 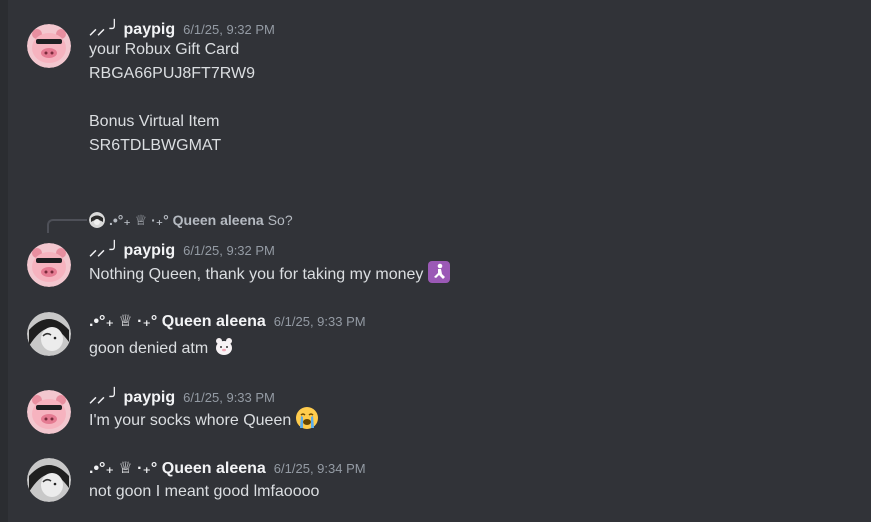 I want to click on message-text: I'm your socks whore Queen, so click(x=190, y=420).